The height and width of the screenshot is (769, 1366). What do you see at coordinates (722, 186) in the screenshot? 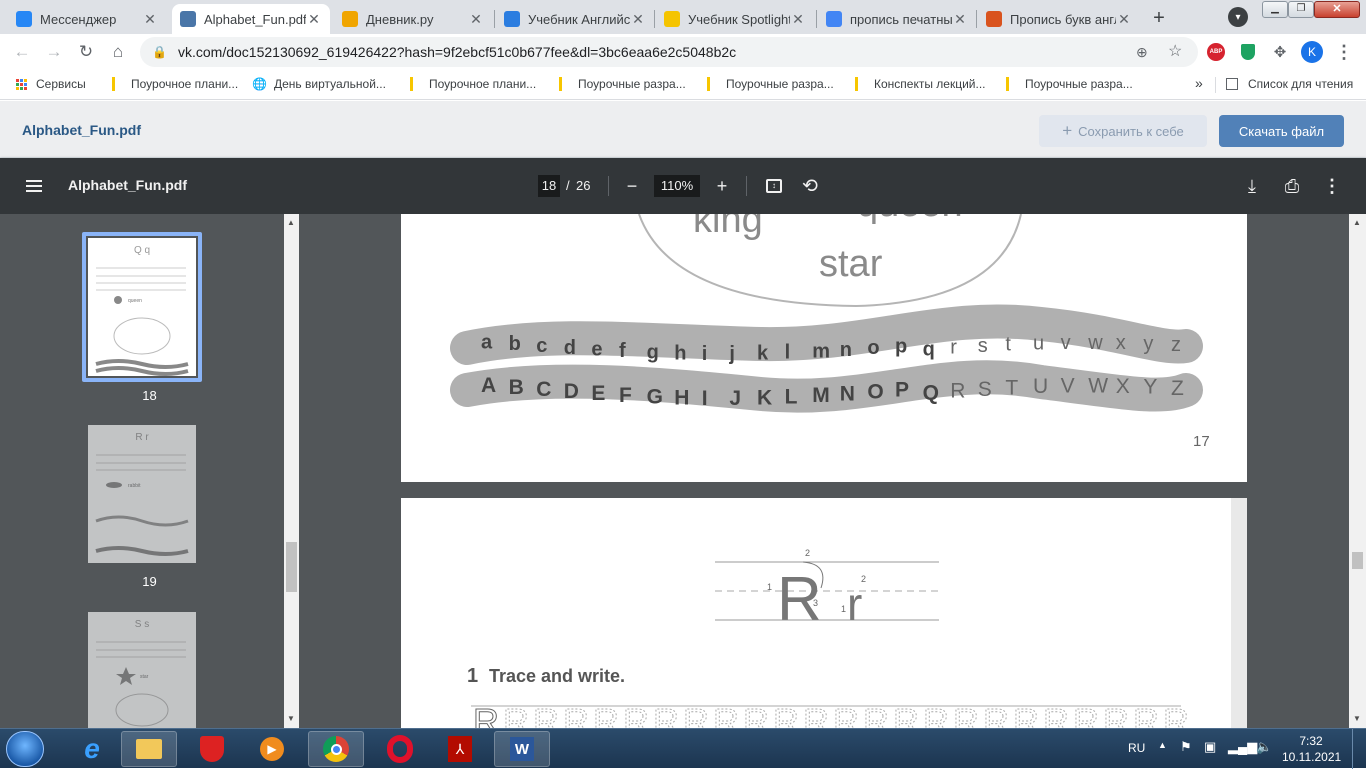
I see `zoom-in-icon: +` at bounding box center [722, 186].